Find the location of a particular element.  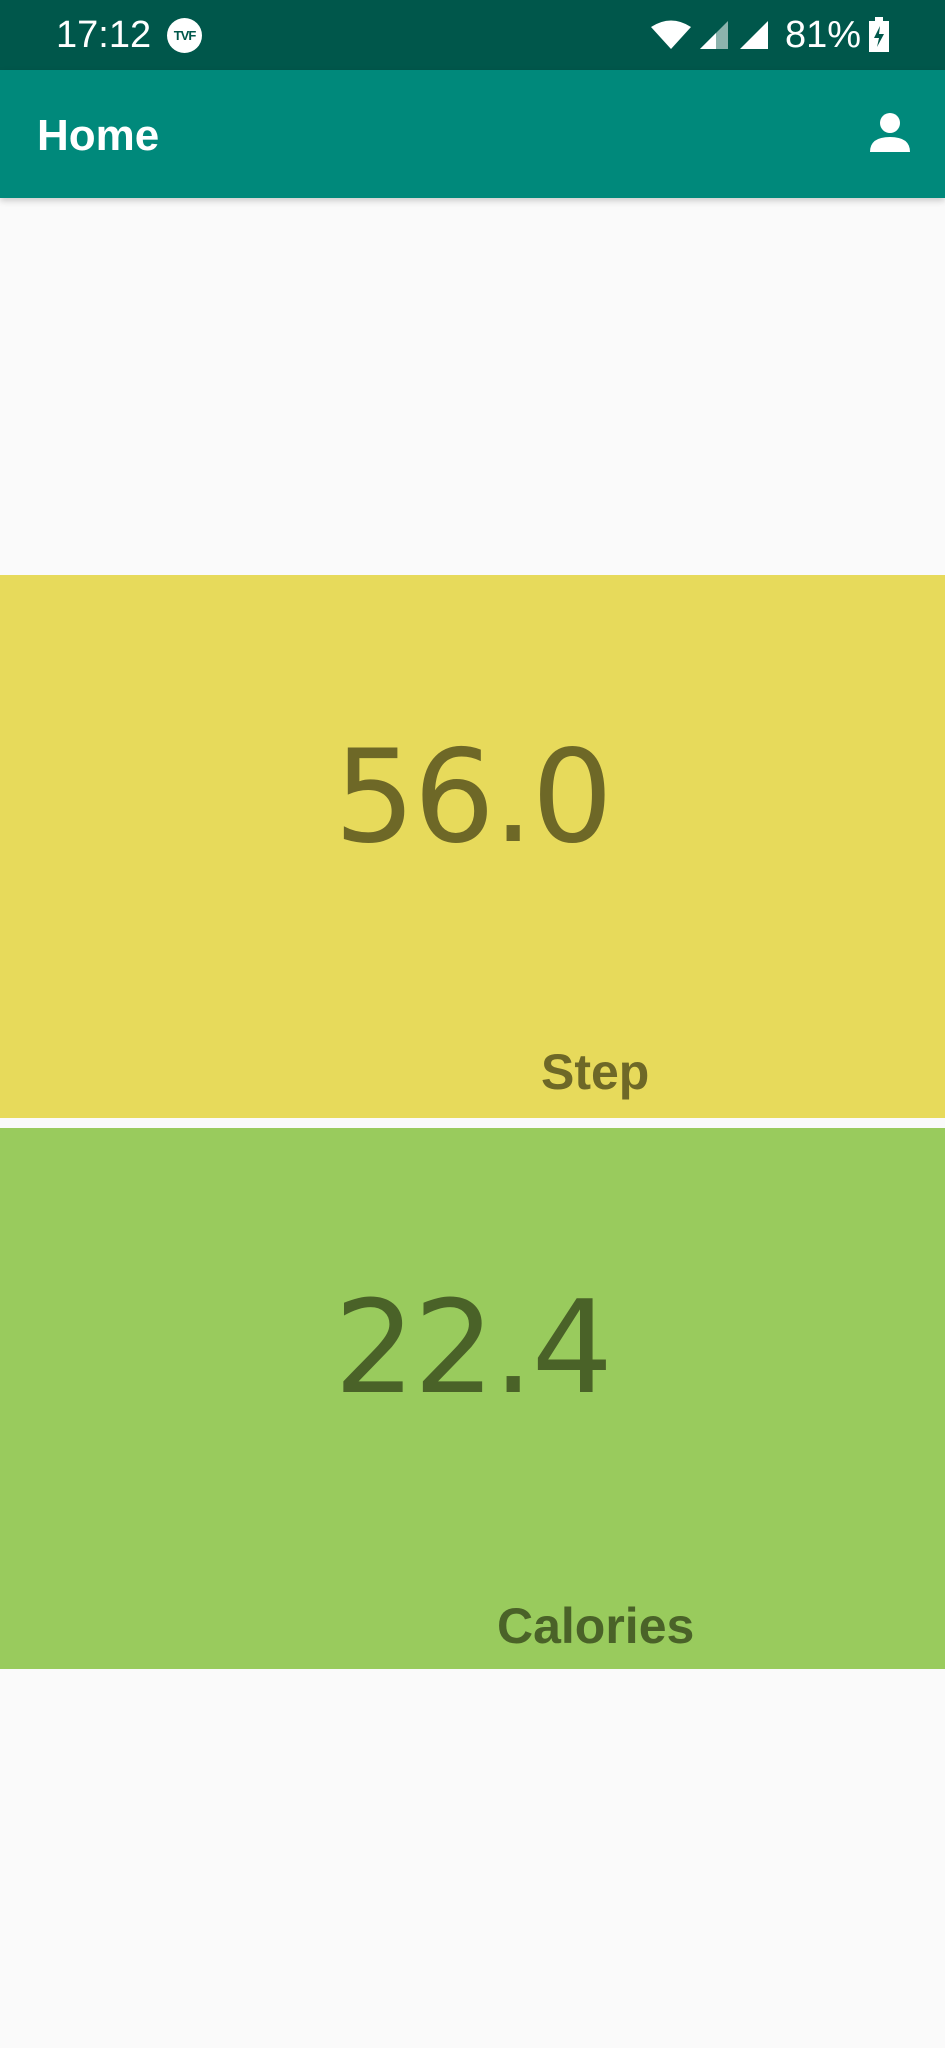

app-bar: Home is located at coordinates (472, 134).